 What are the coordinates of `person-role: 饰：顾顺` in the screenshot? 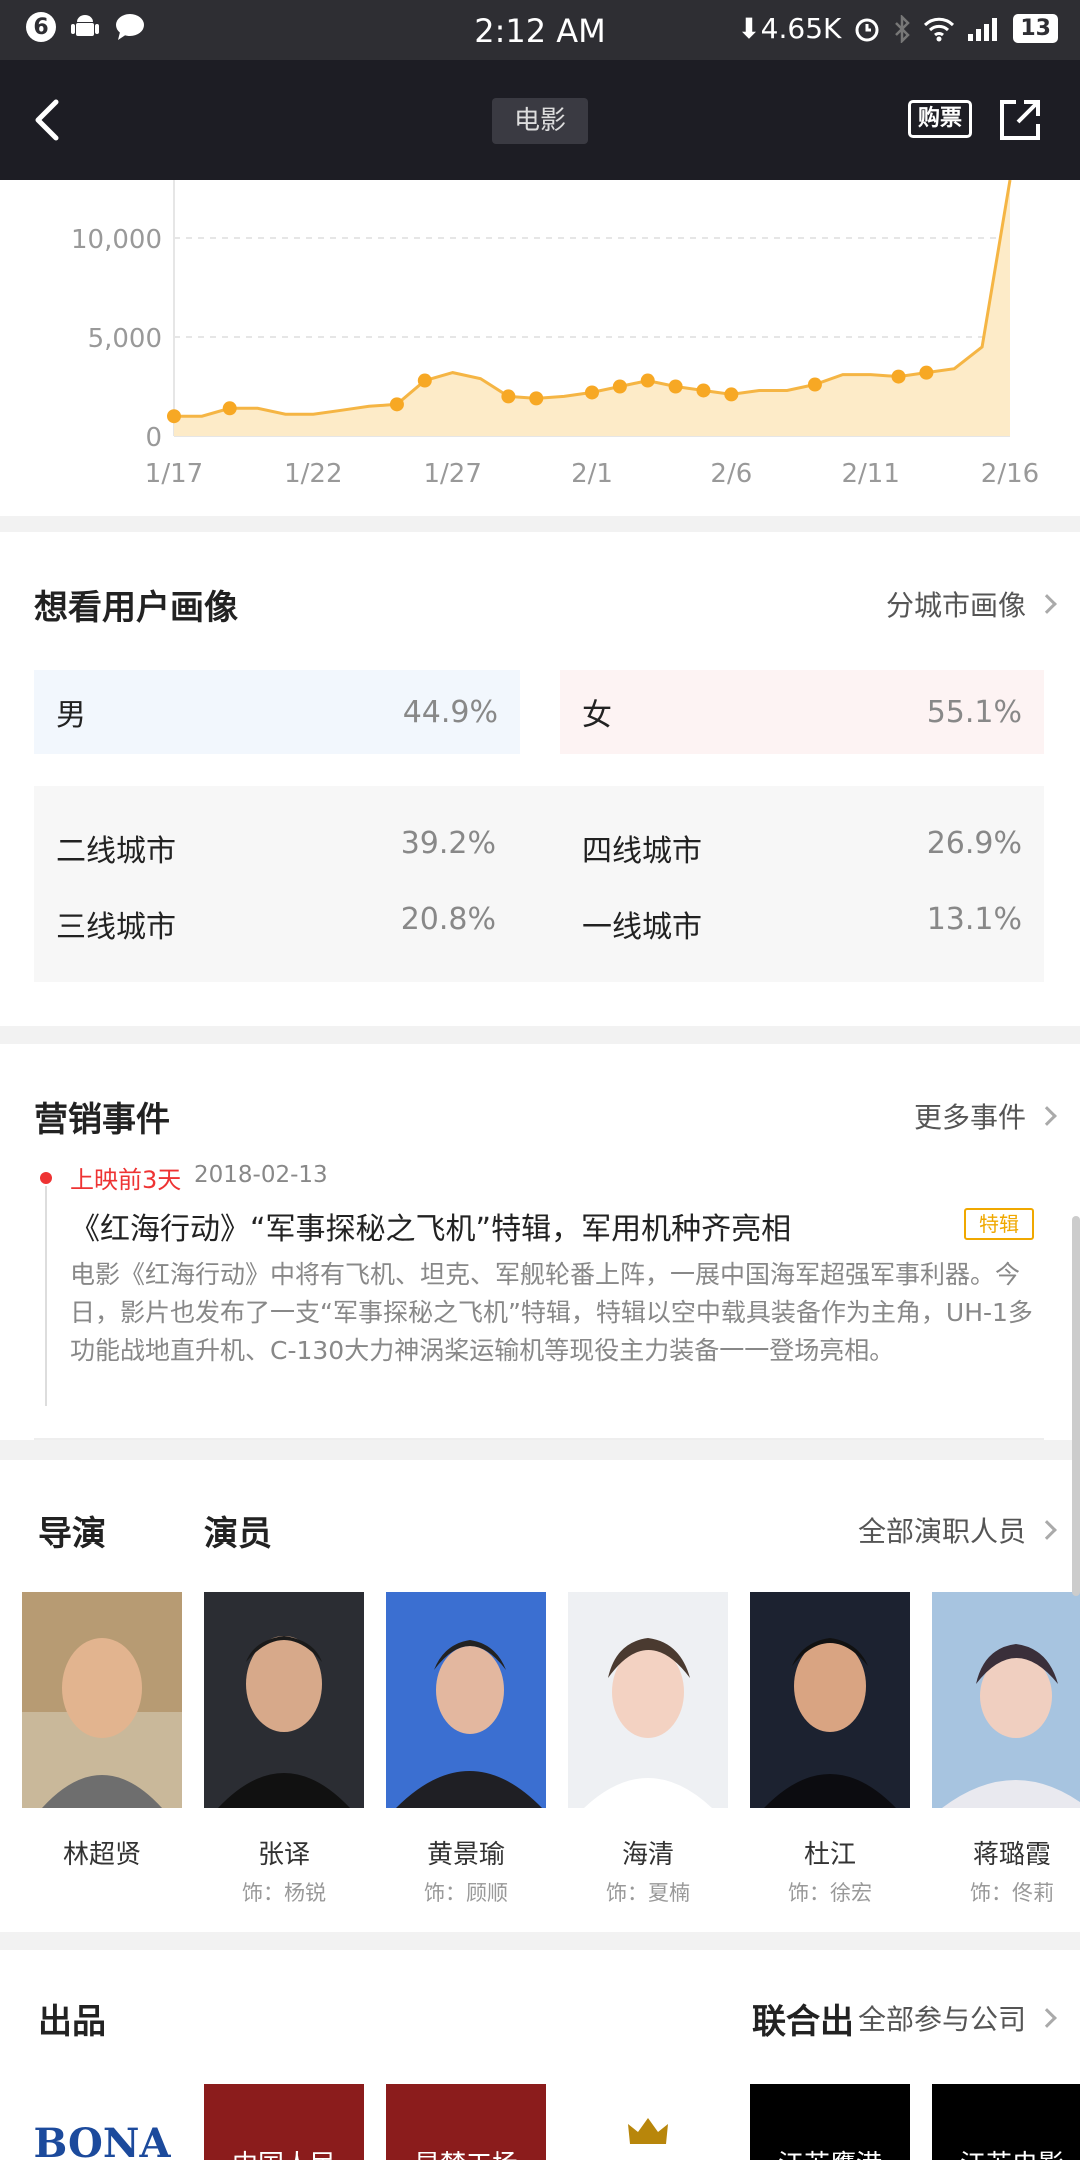 It's located at (466, 1893).